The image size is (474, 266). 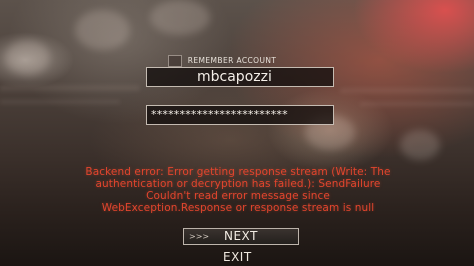 I want to click on remember-account-label: REMEMBER ACCOUNT, so click(x=232, y=60).